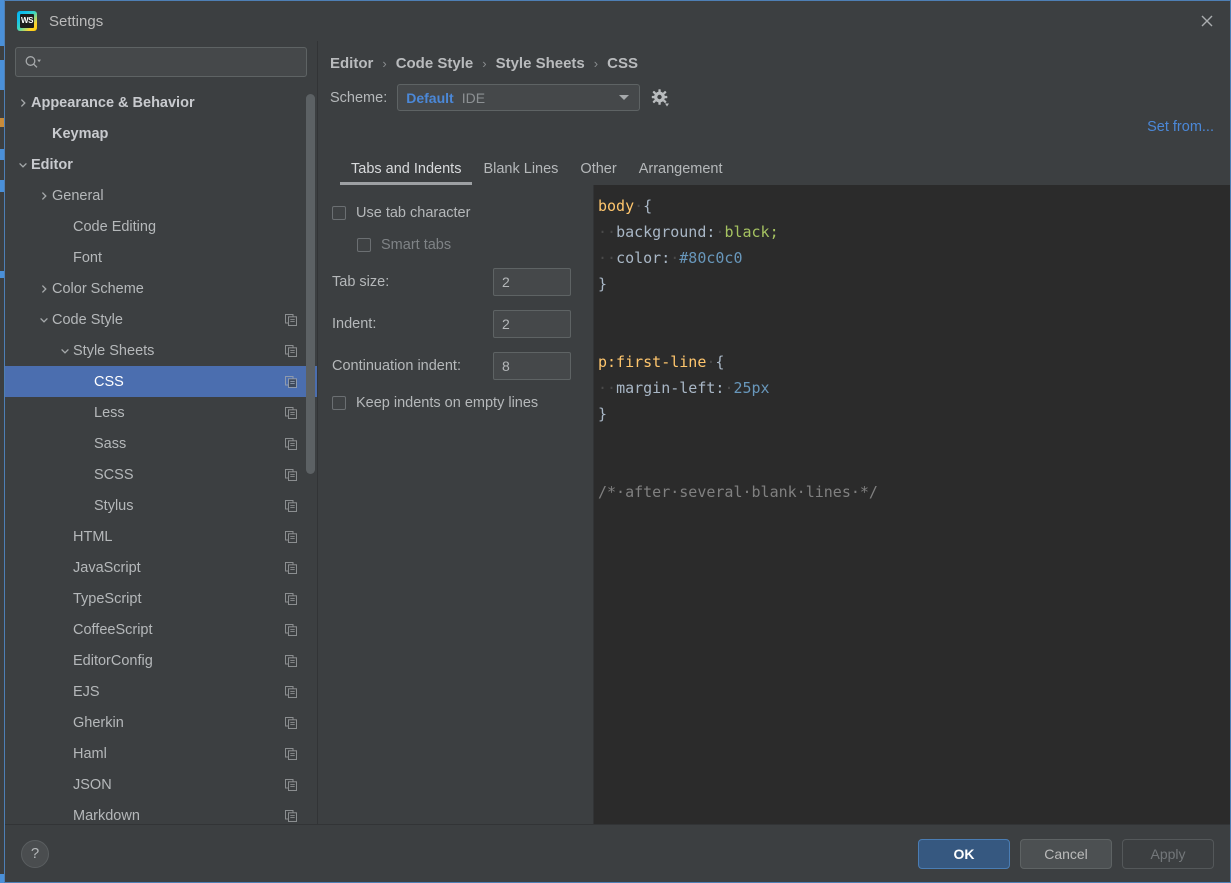 The image size is (1231, 883). Describe the element at coordinates (520, 173) in the screenshot. I see `tab-blank-lines: Blank Lines` at that location.